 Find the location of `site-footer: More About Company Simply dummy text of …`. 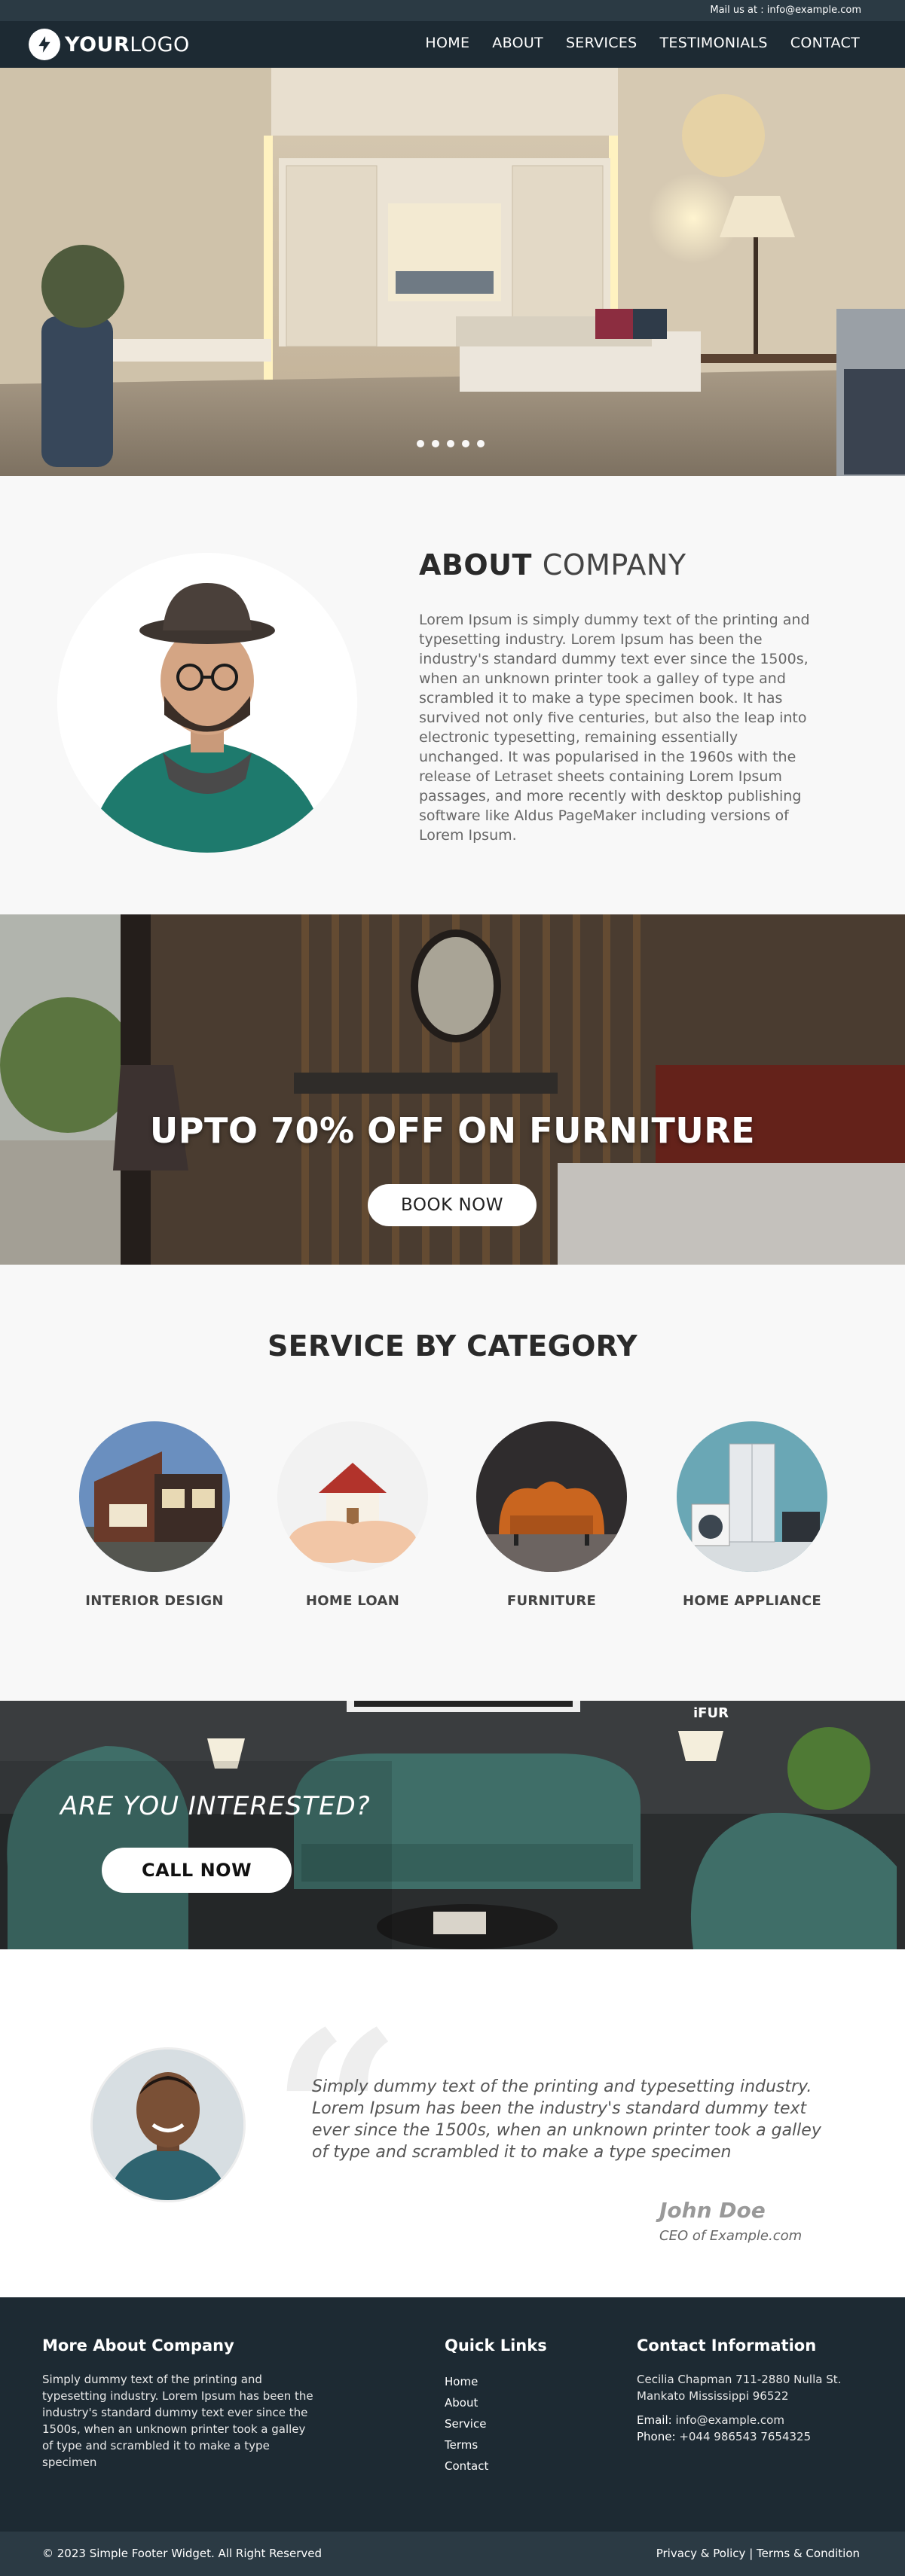

site-footer: More About Company Simply dummy text of … is located at coordinates (452, 2415).